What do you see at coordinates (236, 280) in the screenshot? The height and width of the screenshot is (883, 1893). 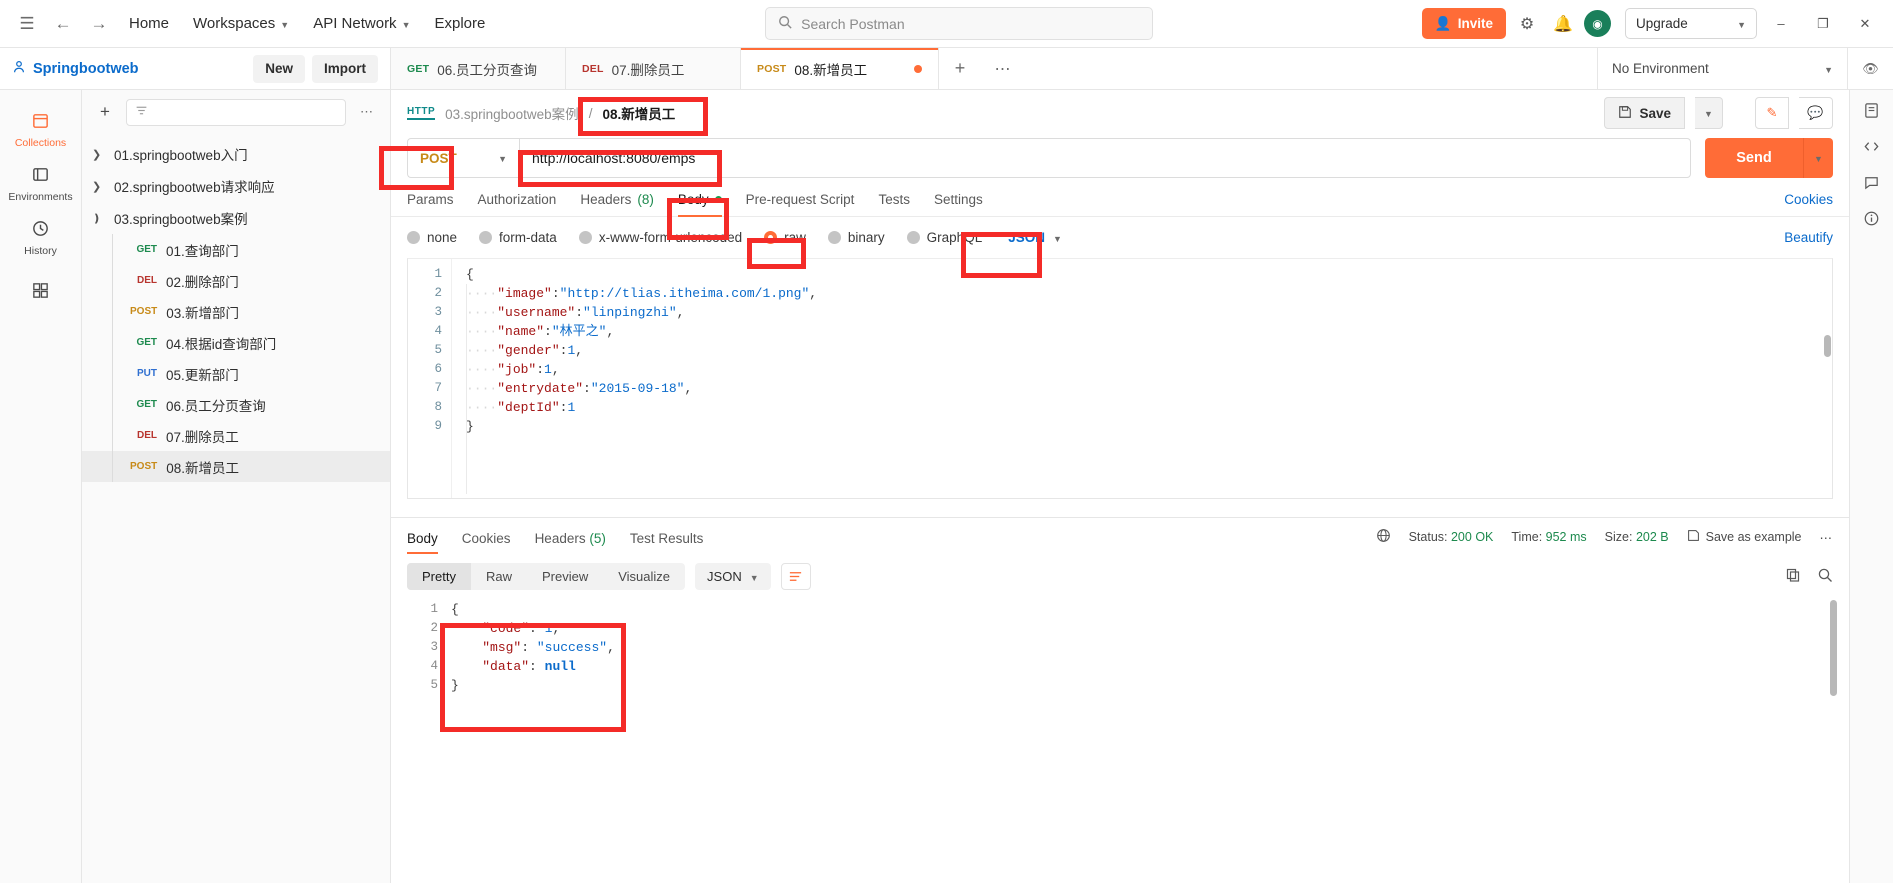 I see `request-item-02: DEL 02.删除部门` at bounding box center [236, 280].